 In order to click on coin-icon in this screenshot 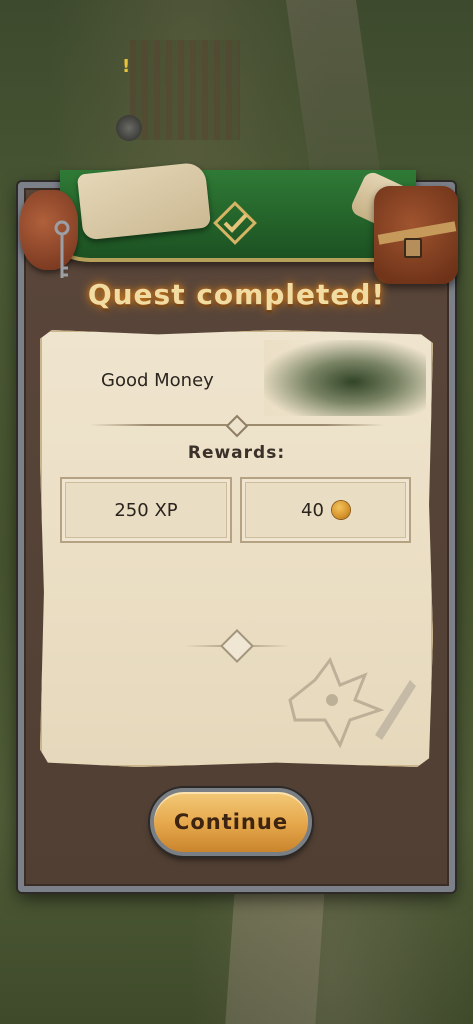, I will do `click(340, 510)`.